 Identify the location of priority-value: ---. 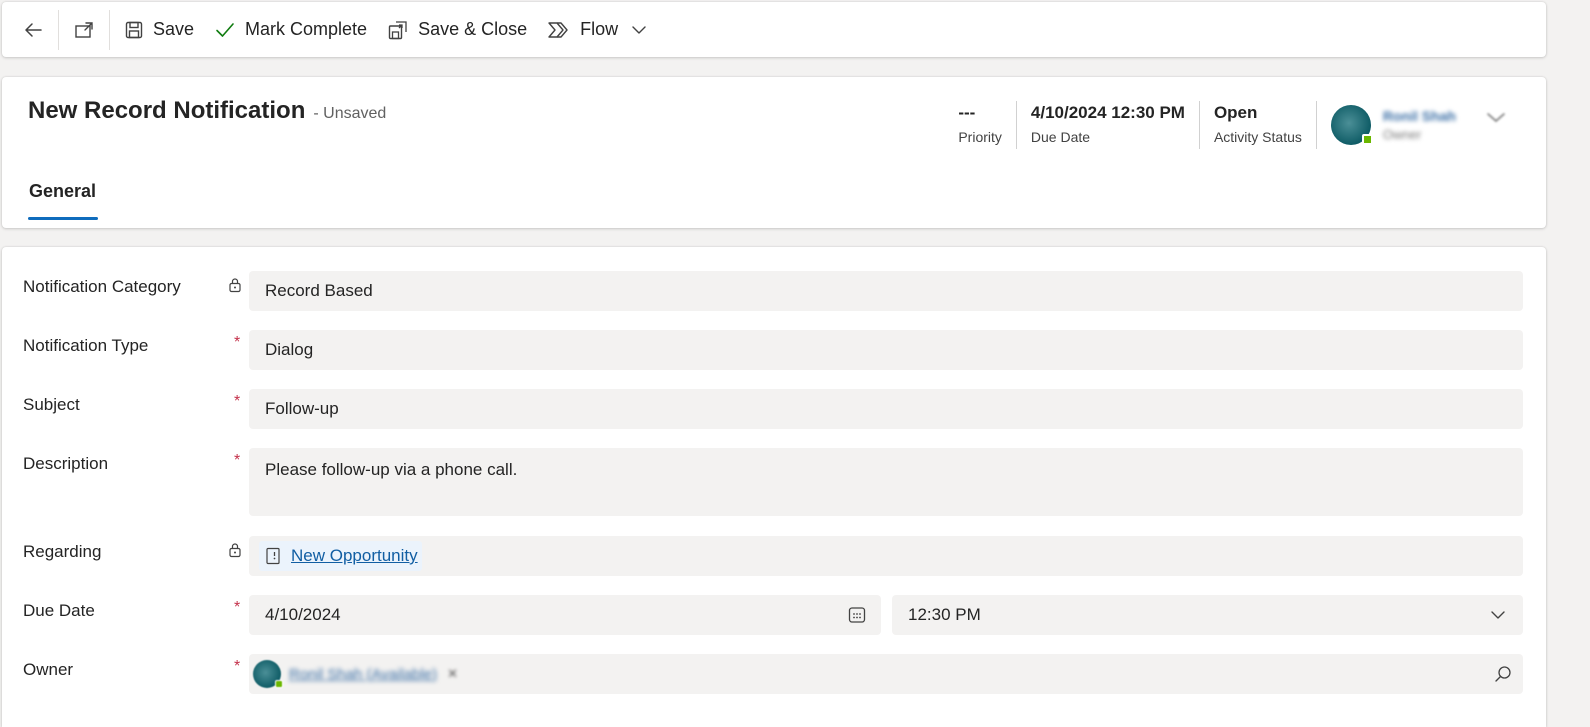
(967, 112).